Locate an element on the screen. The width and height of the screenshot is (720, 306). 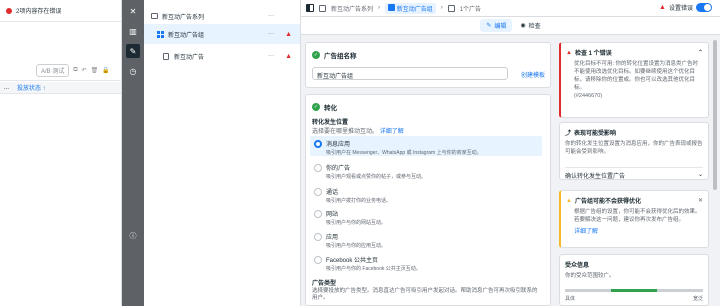
settings-error-toggle: ▲ 设置错误 is located at coordinates (685, 7).